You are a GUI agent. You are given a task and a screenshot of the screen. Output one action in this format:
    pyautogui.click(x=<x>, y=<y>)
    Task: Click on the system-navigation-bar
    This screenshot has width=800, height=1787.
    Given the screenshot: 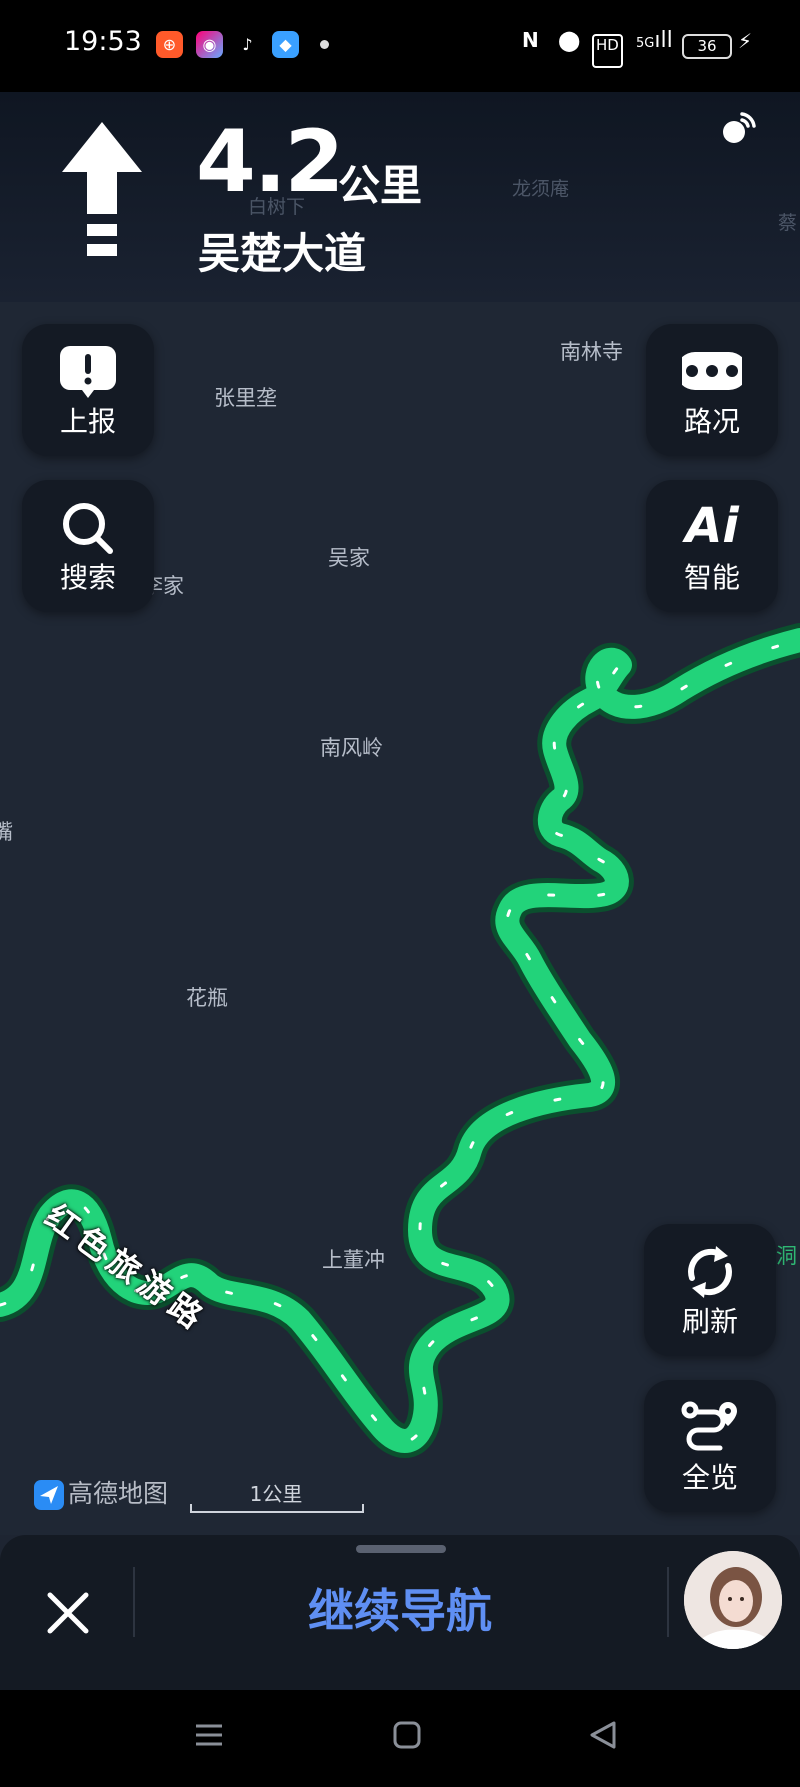 What is the action you would take?
    pyautogui.click(x=400, y=1738)
    